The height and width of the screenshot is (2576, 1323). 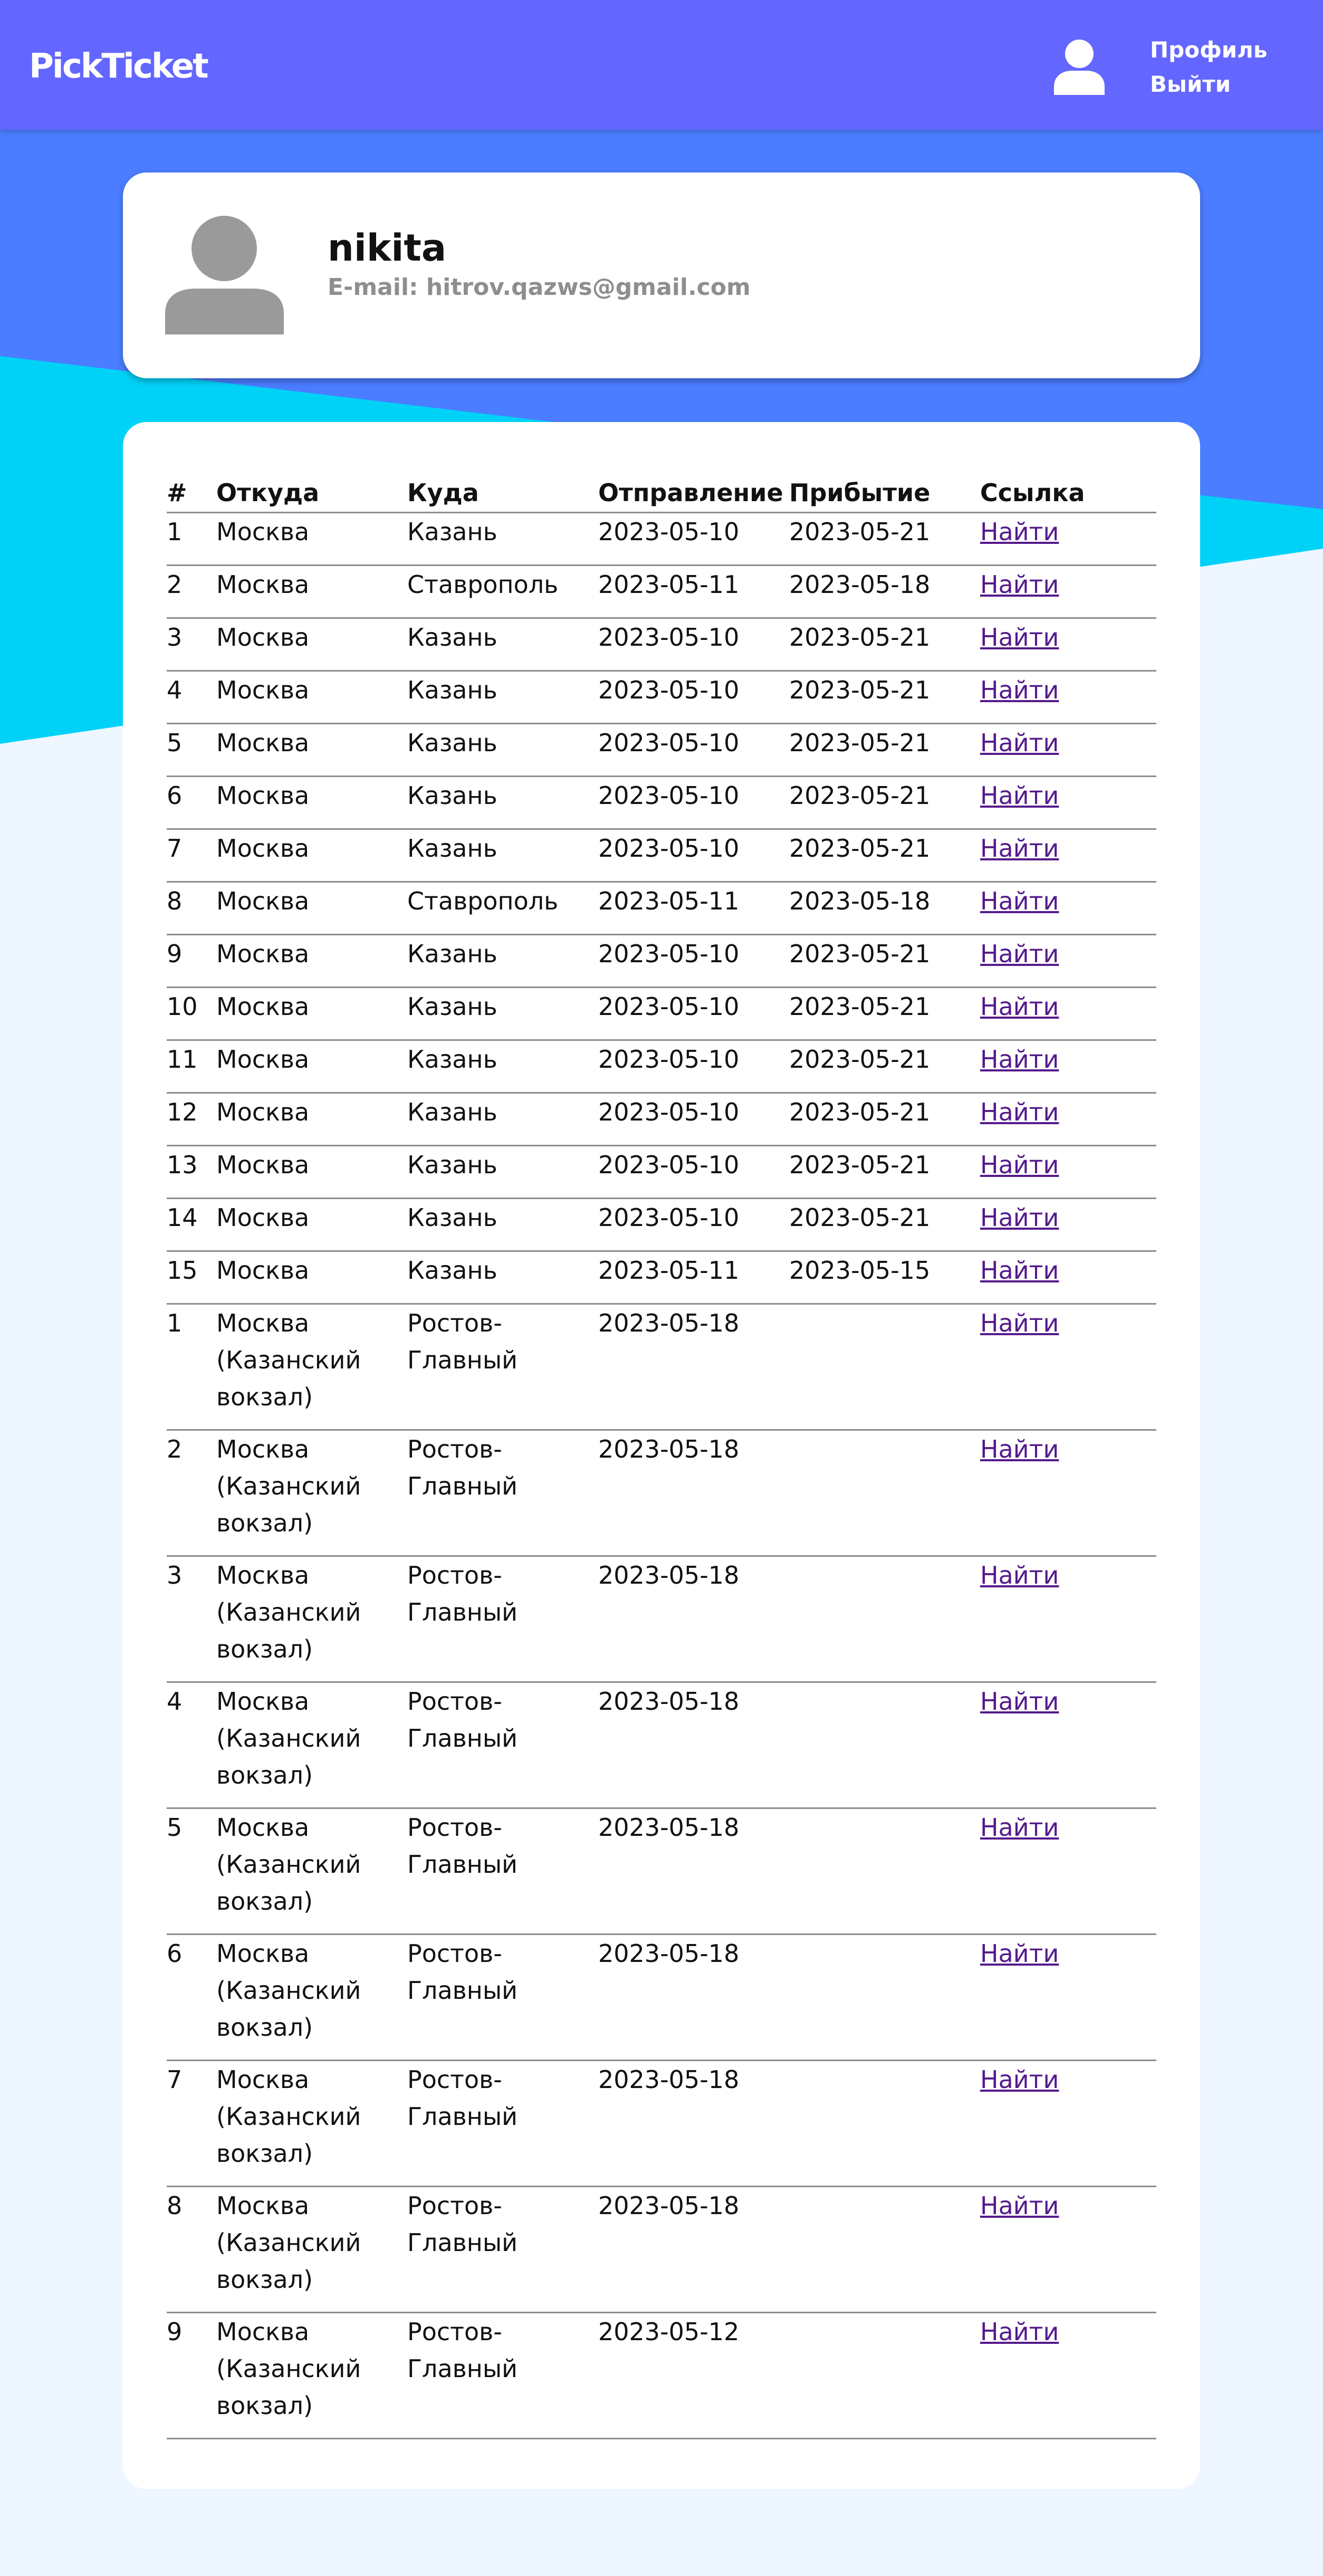 What do you see at coordinates (191, 1172) in the screenshot?
I see `cell-number: 13` at bounding box center [191, 1172].